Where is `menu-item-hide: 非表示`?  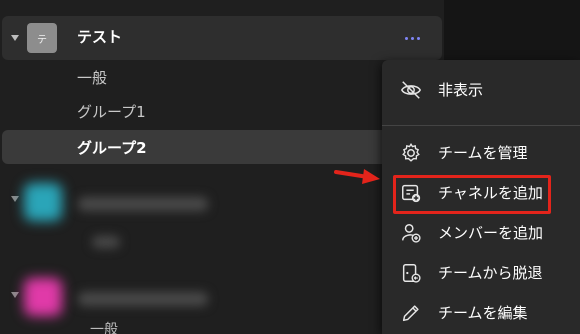 menu-item-hide: 非表示 is located at coordinates (481, 90).